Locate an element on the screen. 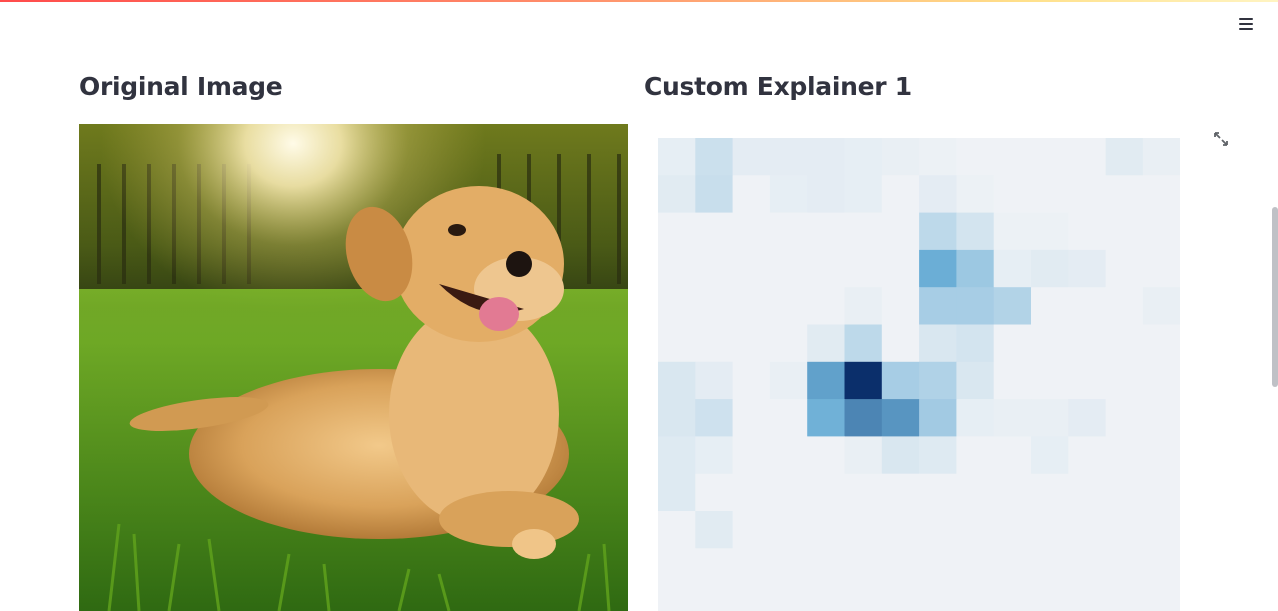 The image size is (1278, 611). main-menu-button is located at coordinates (1246, 24).